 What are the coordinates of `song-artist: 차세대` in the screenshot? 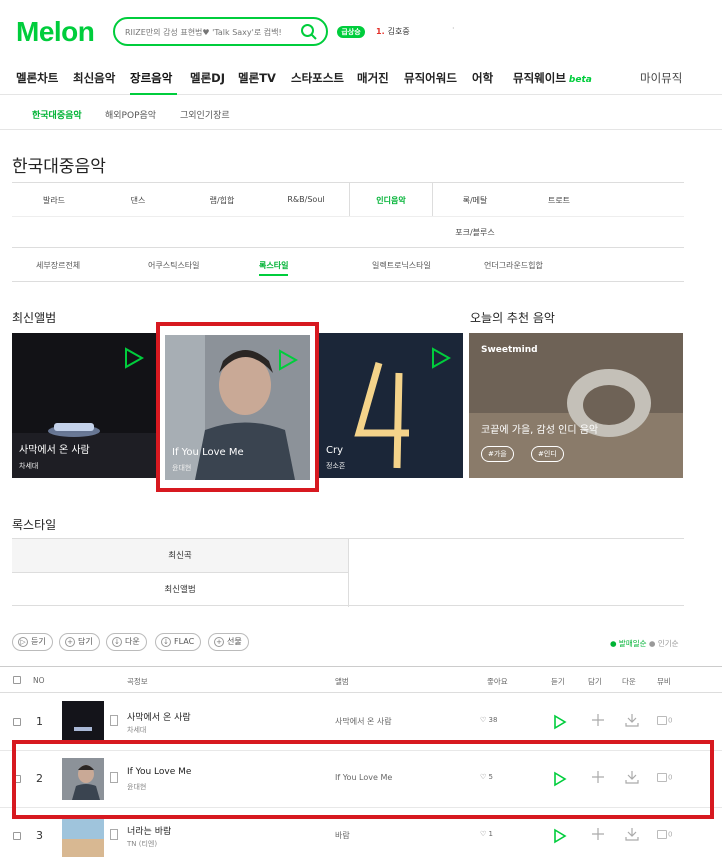 It's located at (136, 730).